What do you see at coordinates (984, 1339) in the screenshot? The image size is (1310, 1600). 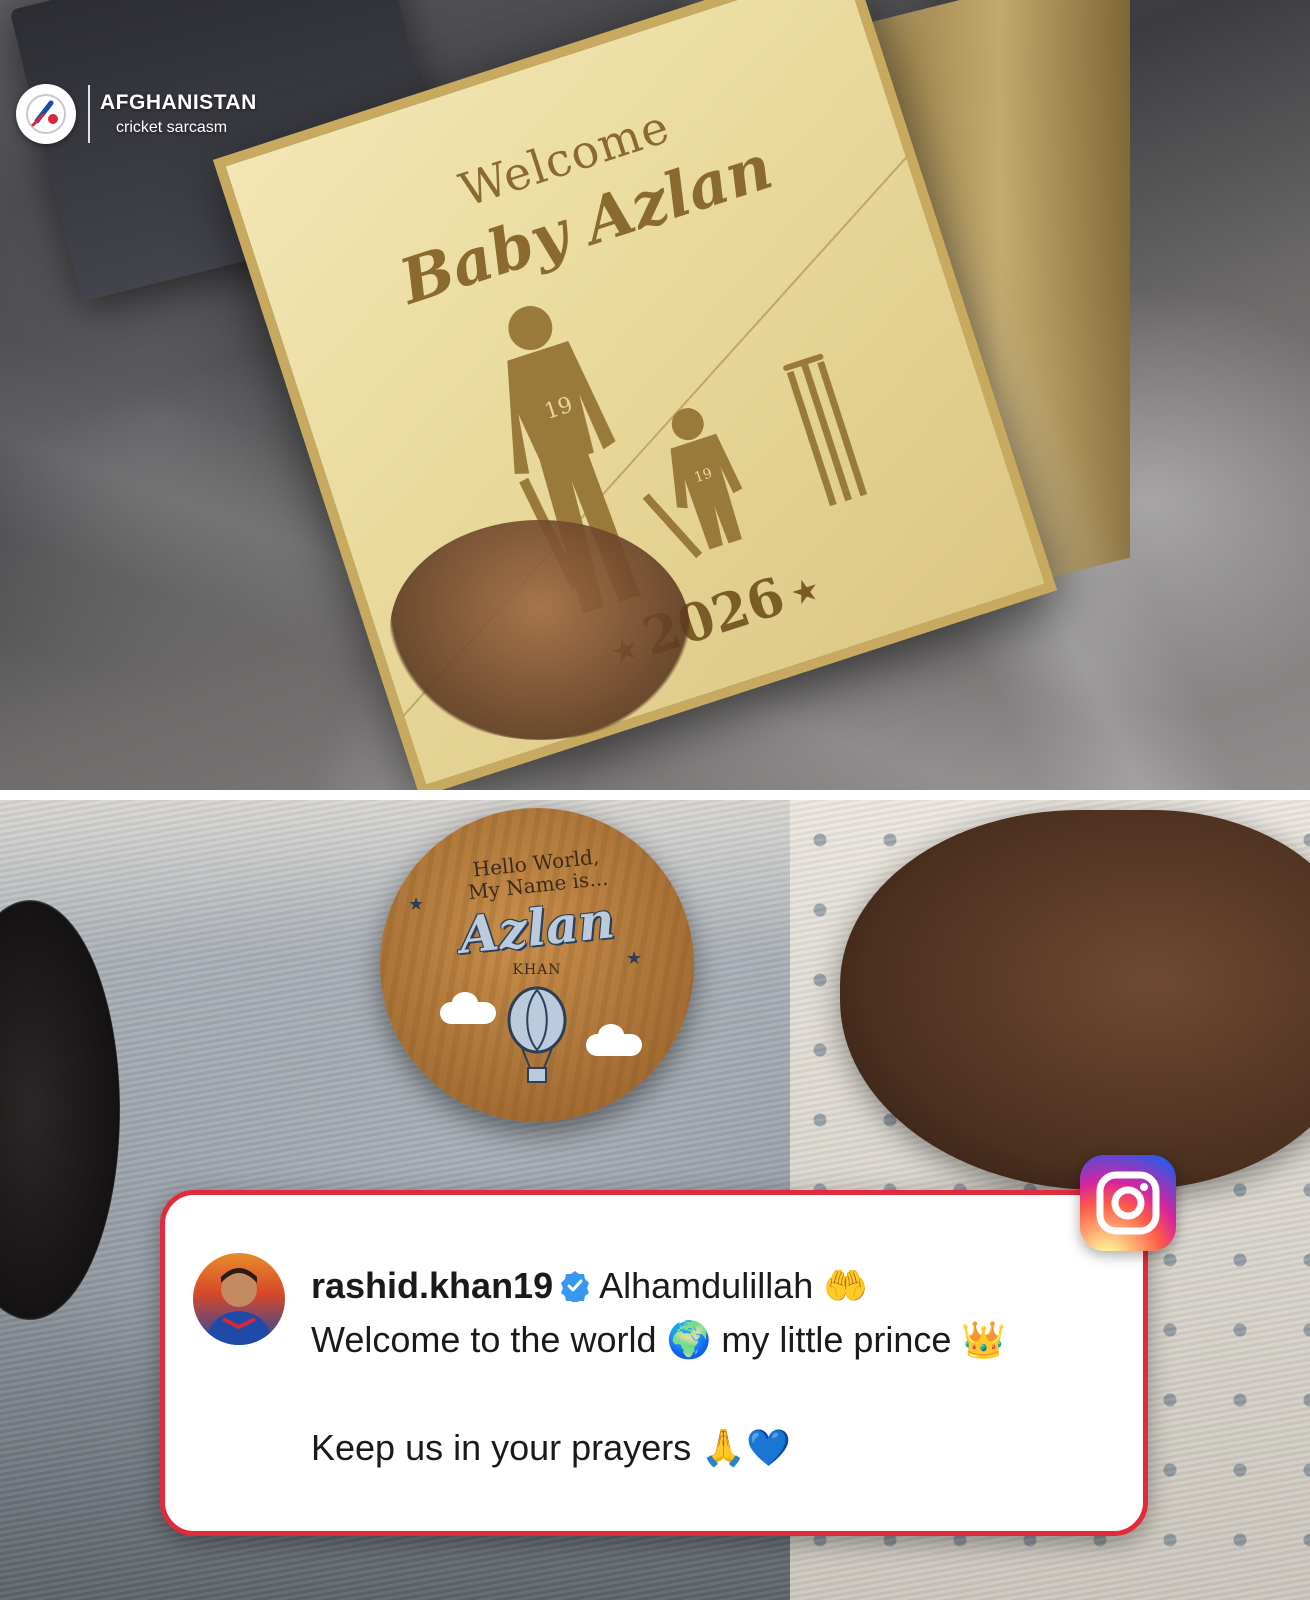 I see `crown-emoji-icon: 👑` at bounding box center [984, 1339].